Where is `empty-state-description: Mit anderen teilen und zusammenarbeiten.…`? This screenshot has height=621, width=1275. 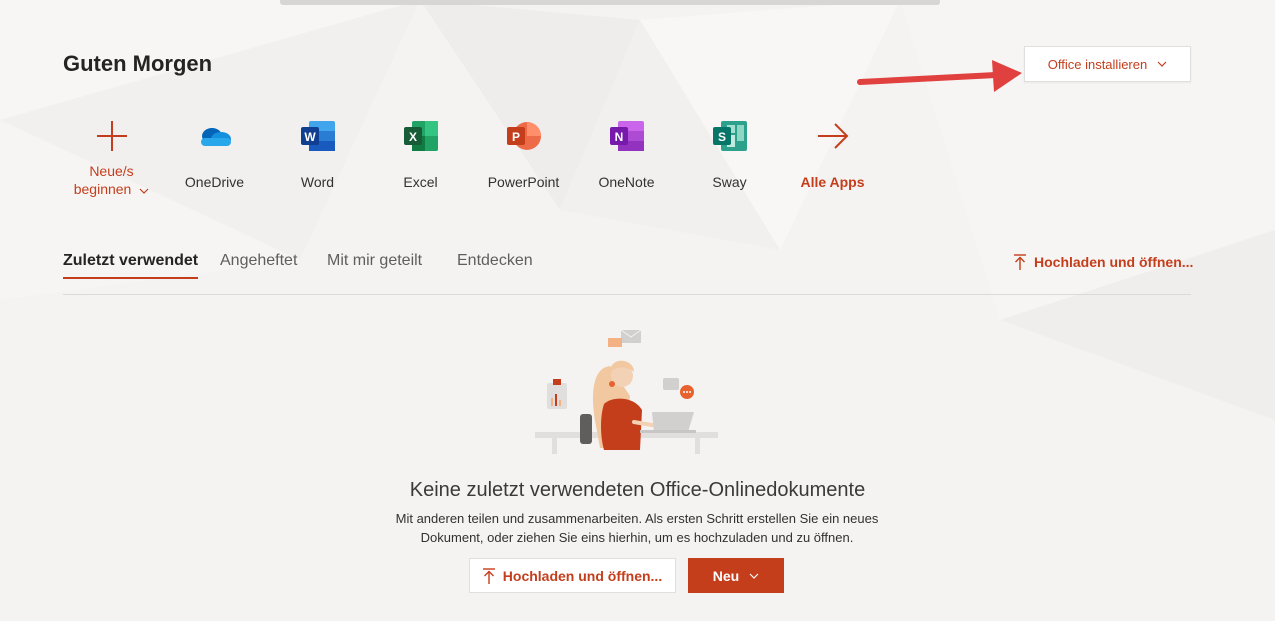 empty-state-description: Mit anderen teilen und zusammenarbeiten.… is located at coordinates (637, 528).